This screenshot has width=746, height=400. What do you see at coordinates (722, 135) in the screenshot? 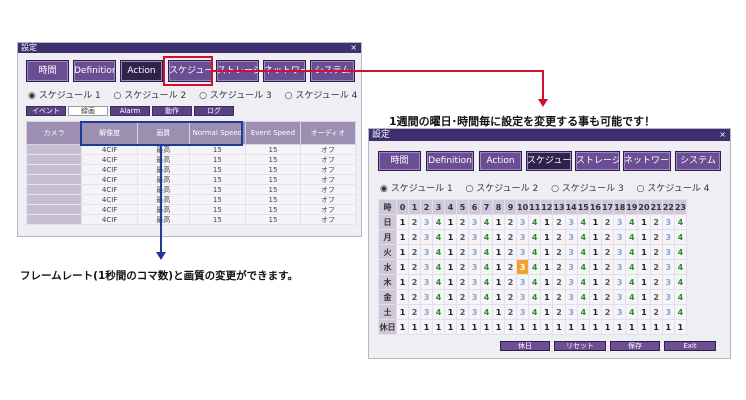
I see `close-icon: ×` at bounding box center [722, 135].